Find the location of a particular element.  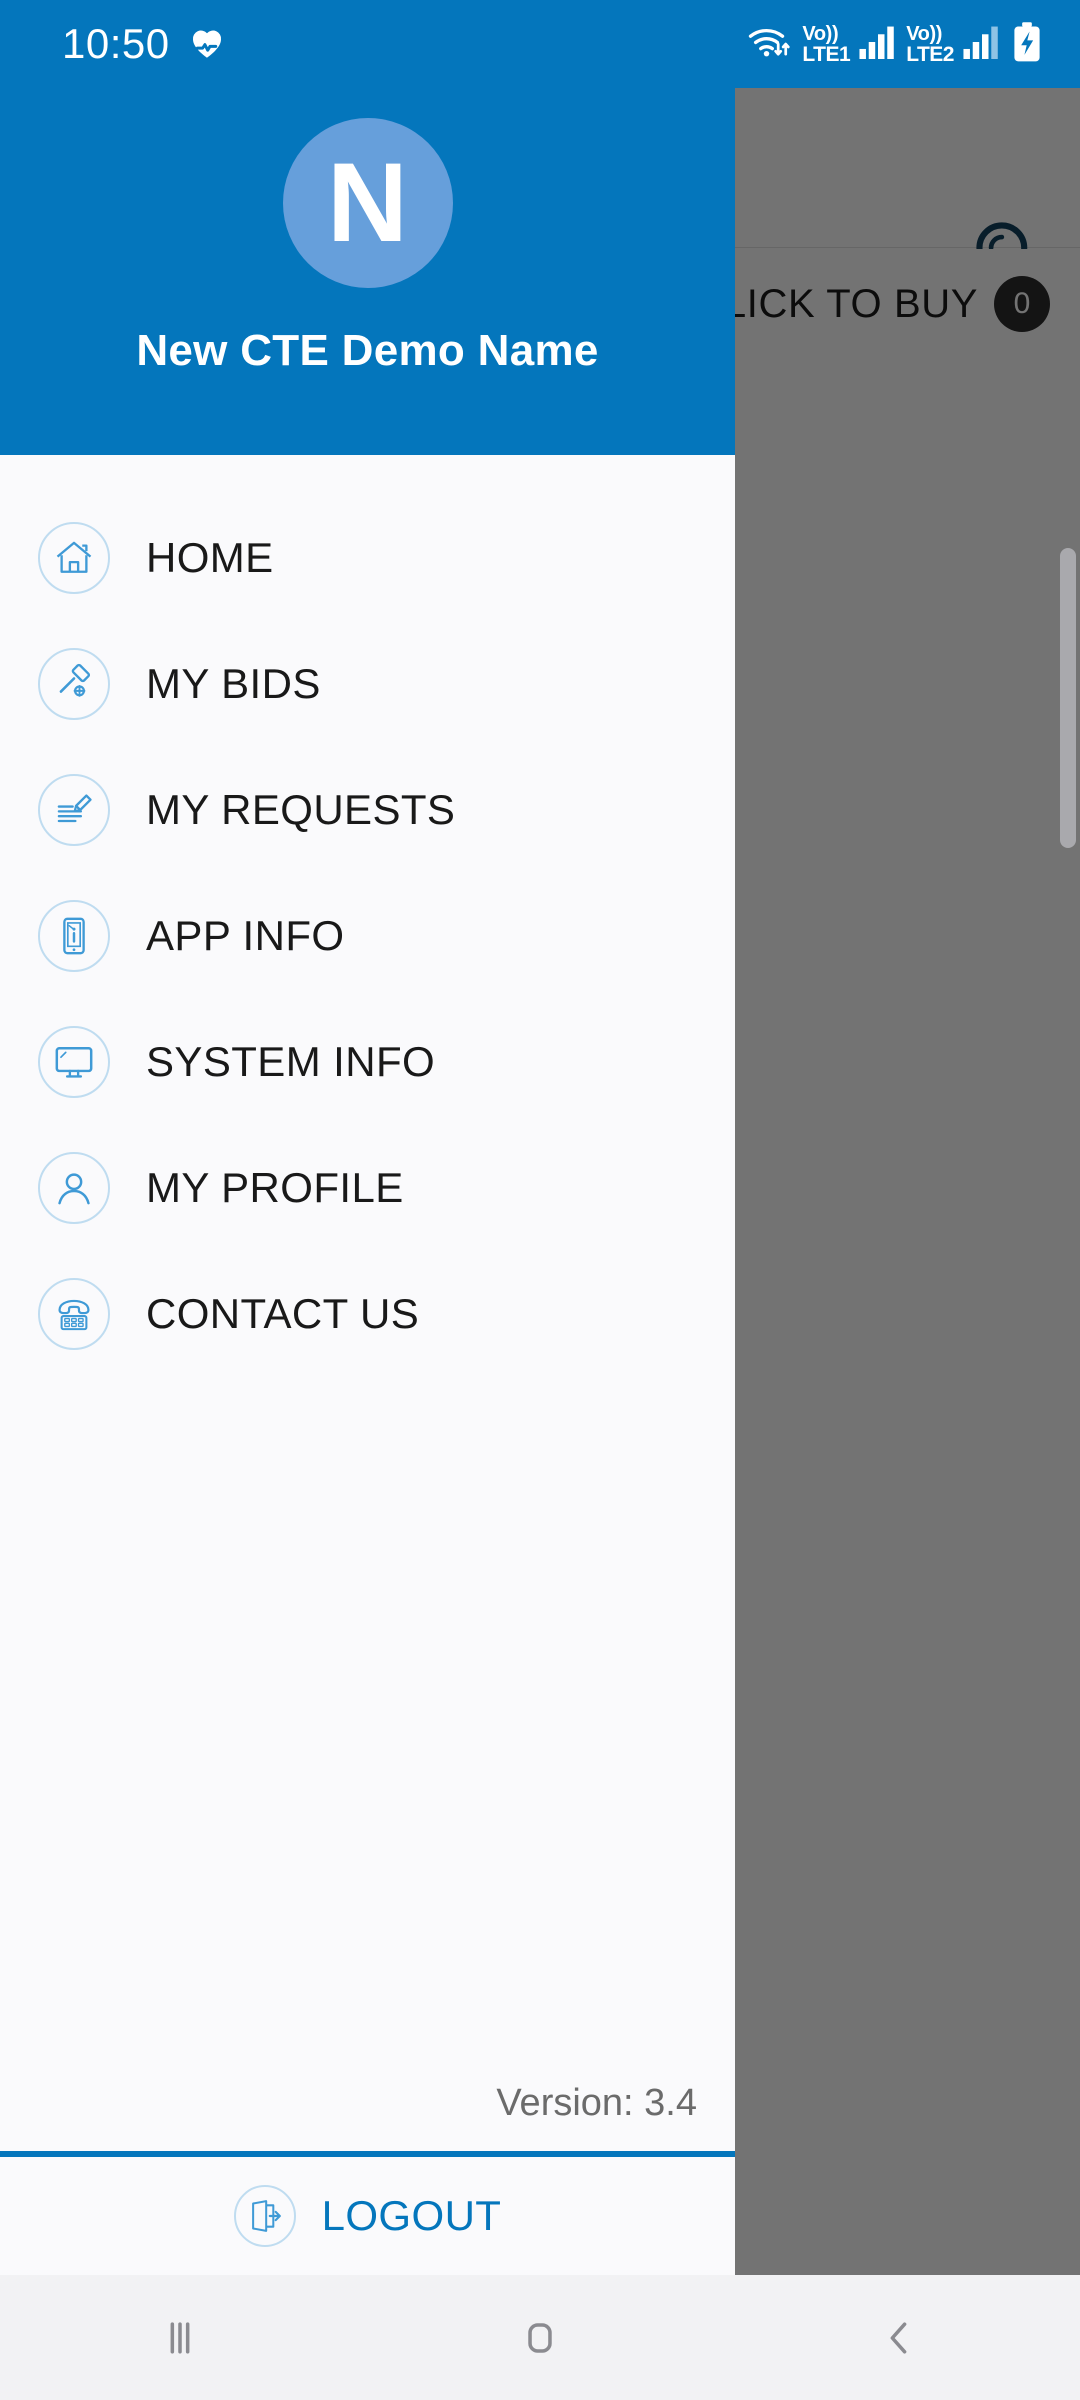

status-bar-right: Vo)) LTE1 Vo)) LTE2 is located at coordinates (895, 44).